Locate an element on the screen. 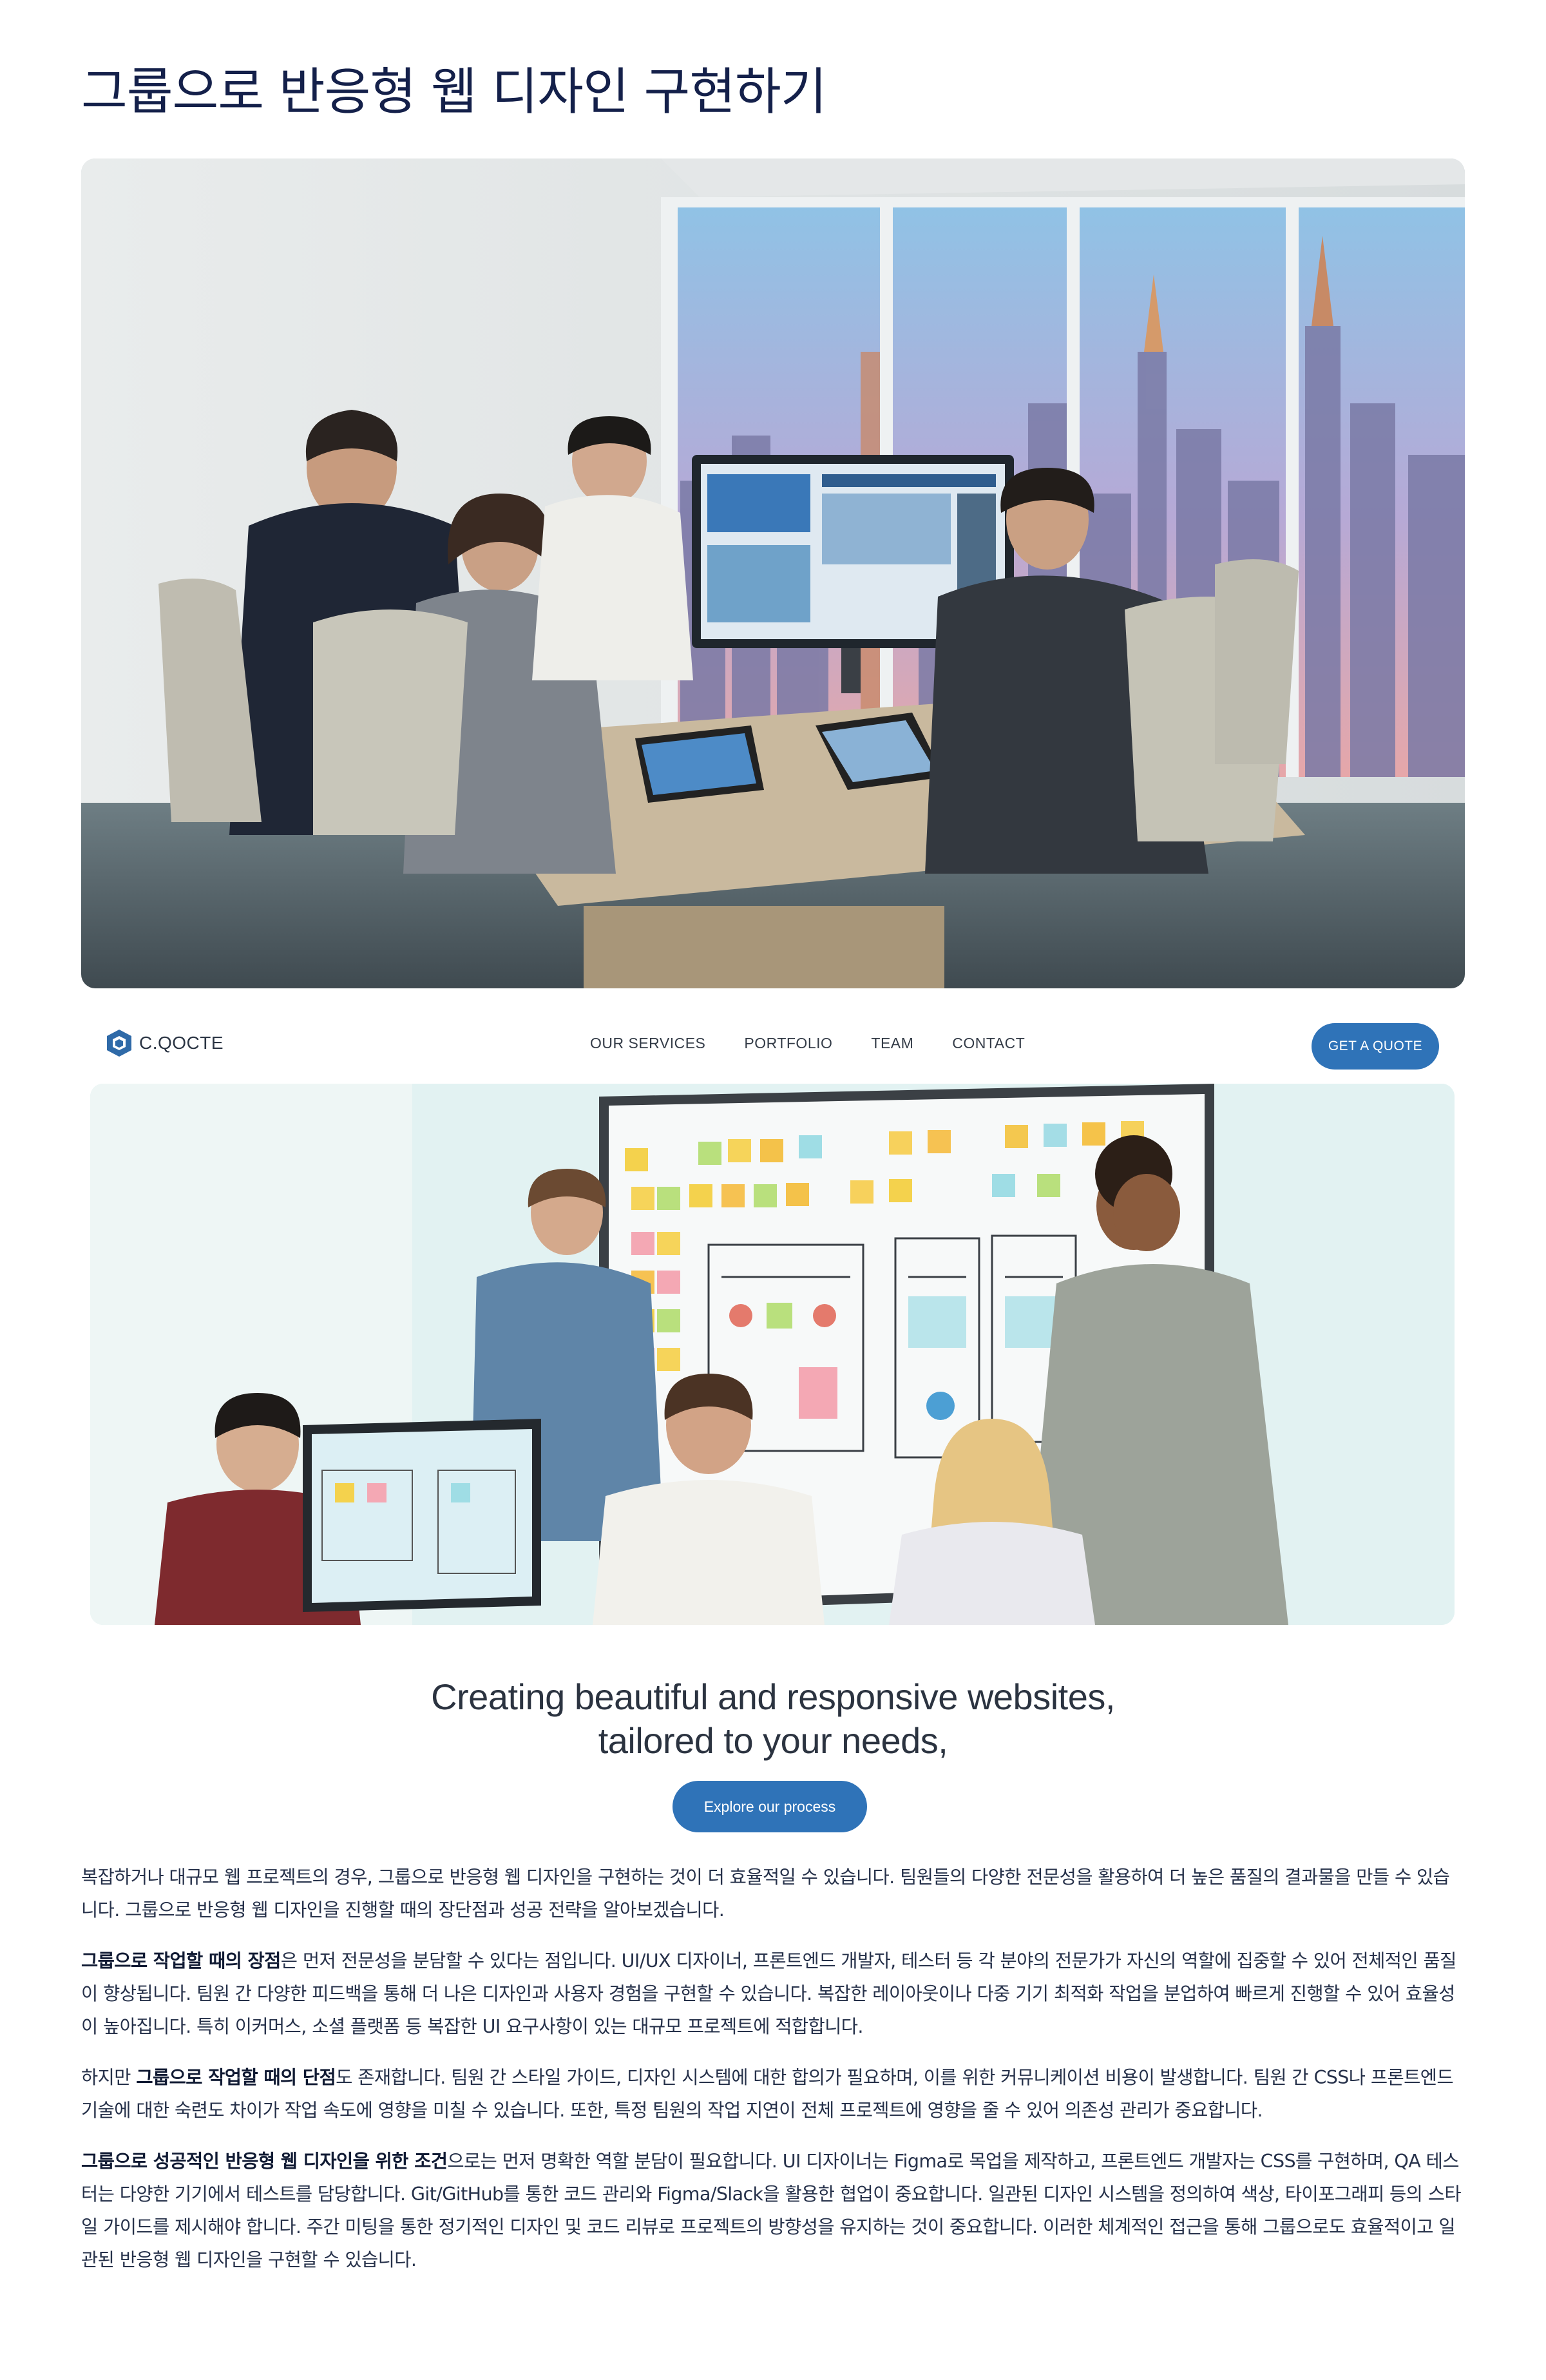 This screenshot has height=2380, width=1546. brand-logo-icon is located at coordinates (119, 1043).